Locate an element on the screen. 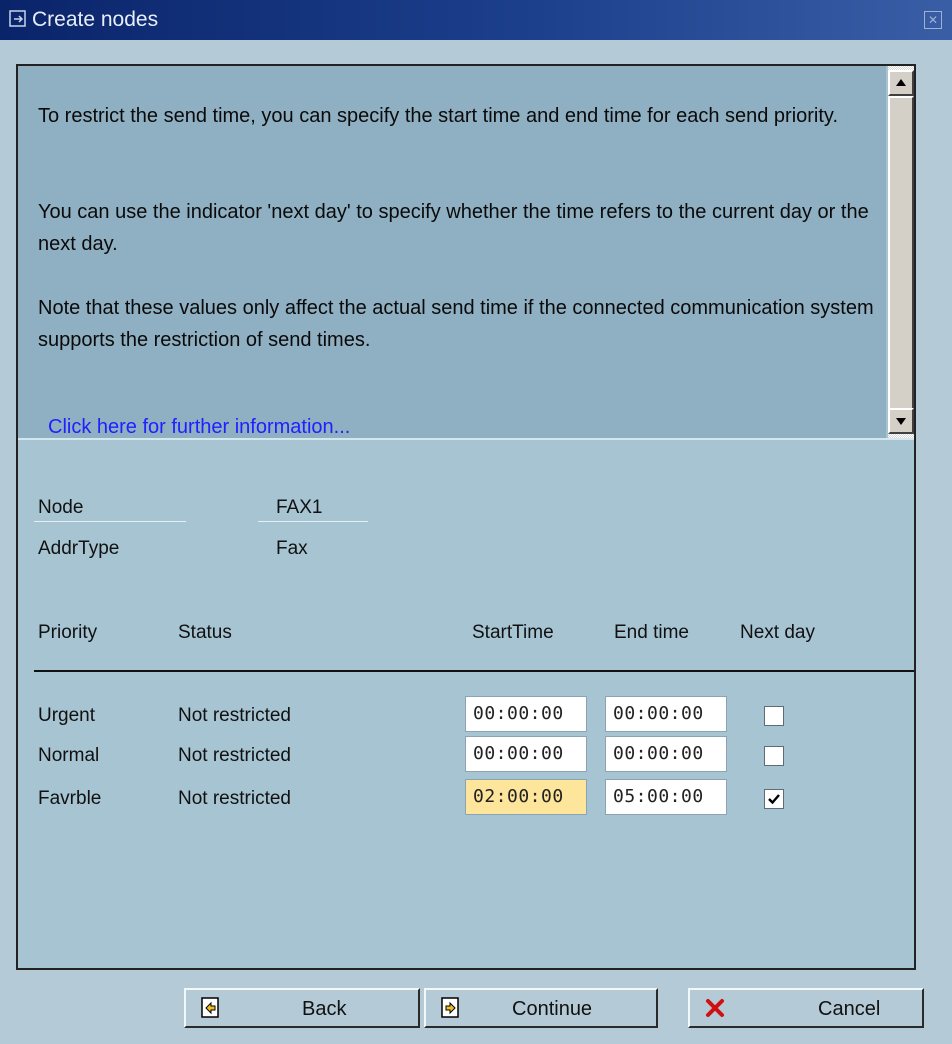 The image size is (952, 1044). close-icon: ✕ is located at coordinates (933, 20).